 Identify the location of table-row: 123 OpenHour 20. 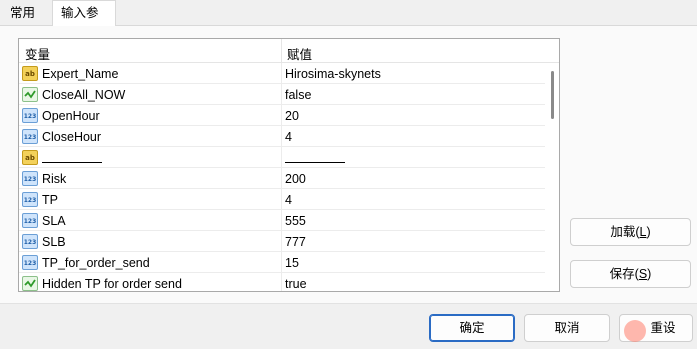
(282, 115).